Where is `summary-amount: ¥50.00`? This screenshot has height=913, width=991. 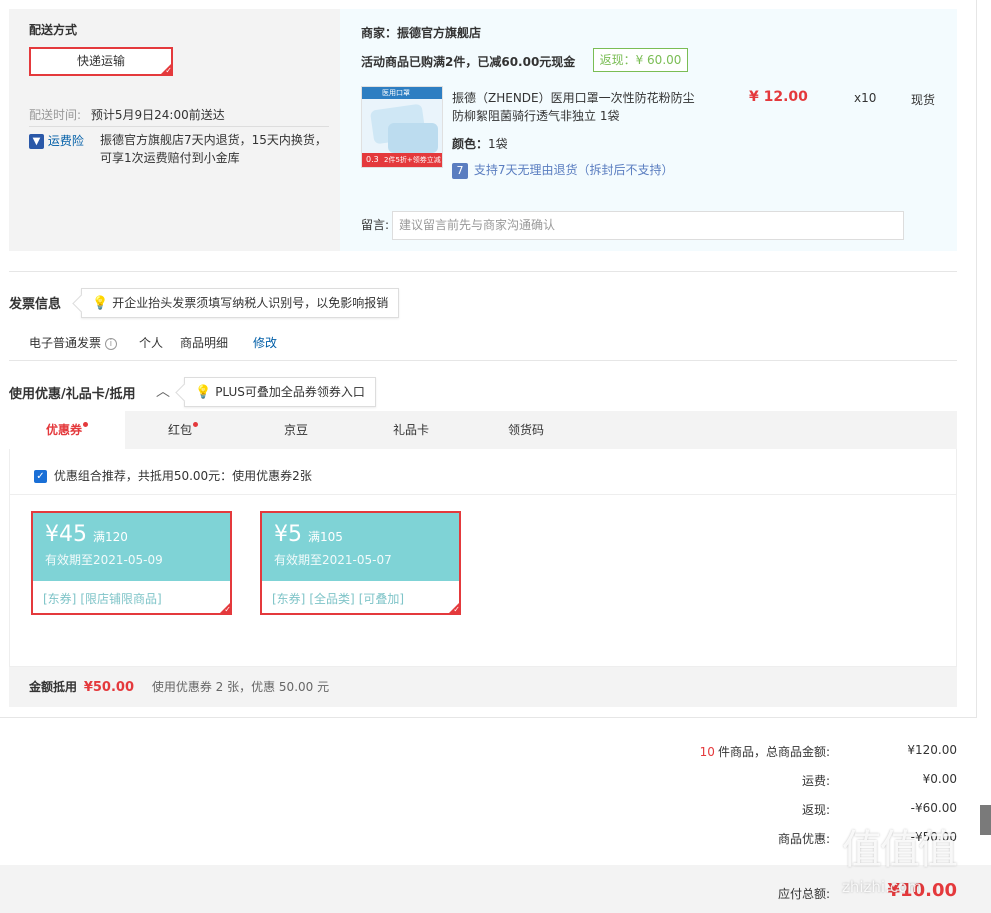 summary-amount: ¥50.00 is located at coordinates (109, 687).